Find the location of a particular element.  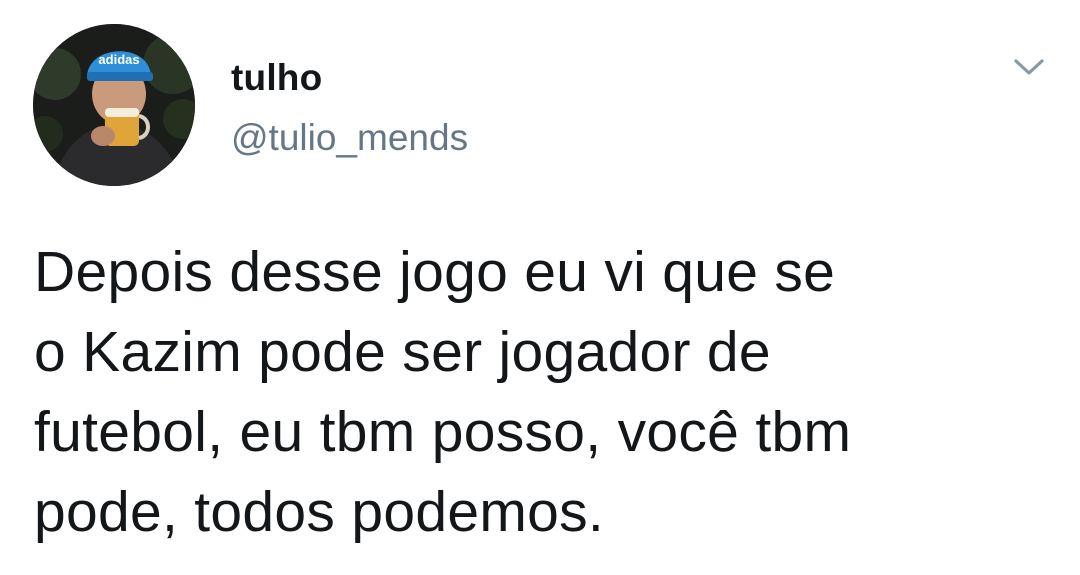

chevron-down-icon is located at coordinates (1029, 67).